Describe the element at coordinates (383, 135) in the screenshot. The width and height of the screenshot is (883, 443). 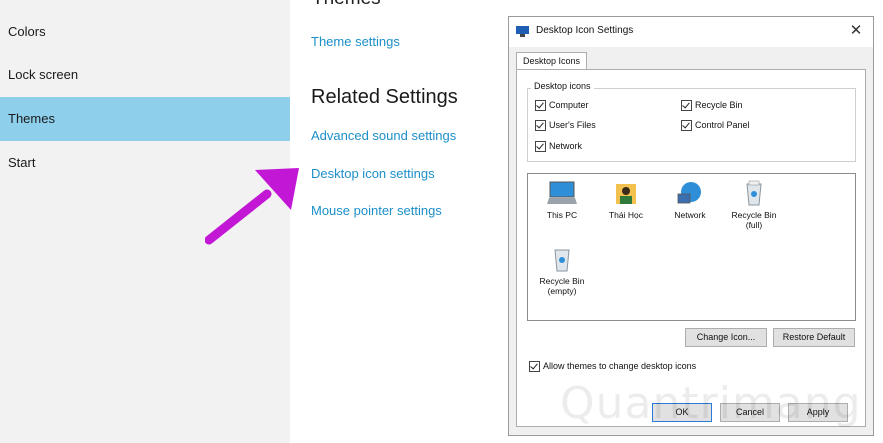
I see `advanced-sound-settings-link: Advanced sound settings` at that location.